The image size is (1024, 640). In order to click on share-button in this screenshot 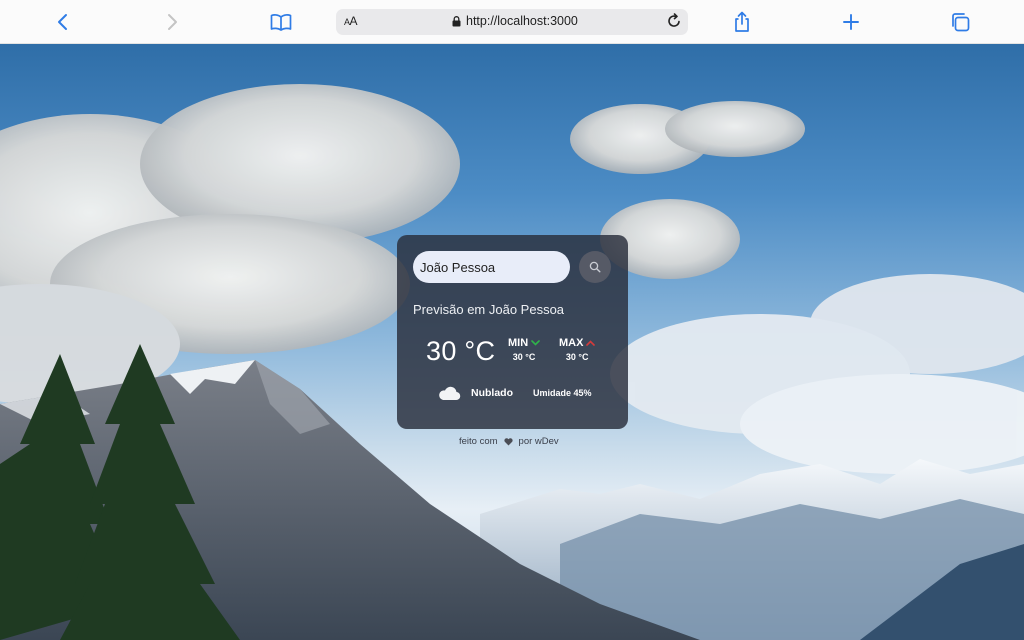, I will do `click(742, 22)`.